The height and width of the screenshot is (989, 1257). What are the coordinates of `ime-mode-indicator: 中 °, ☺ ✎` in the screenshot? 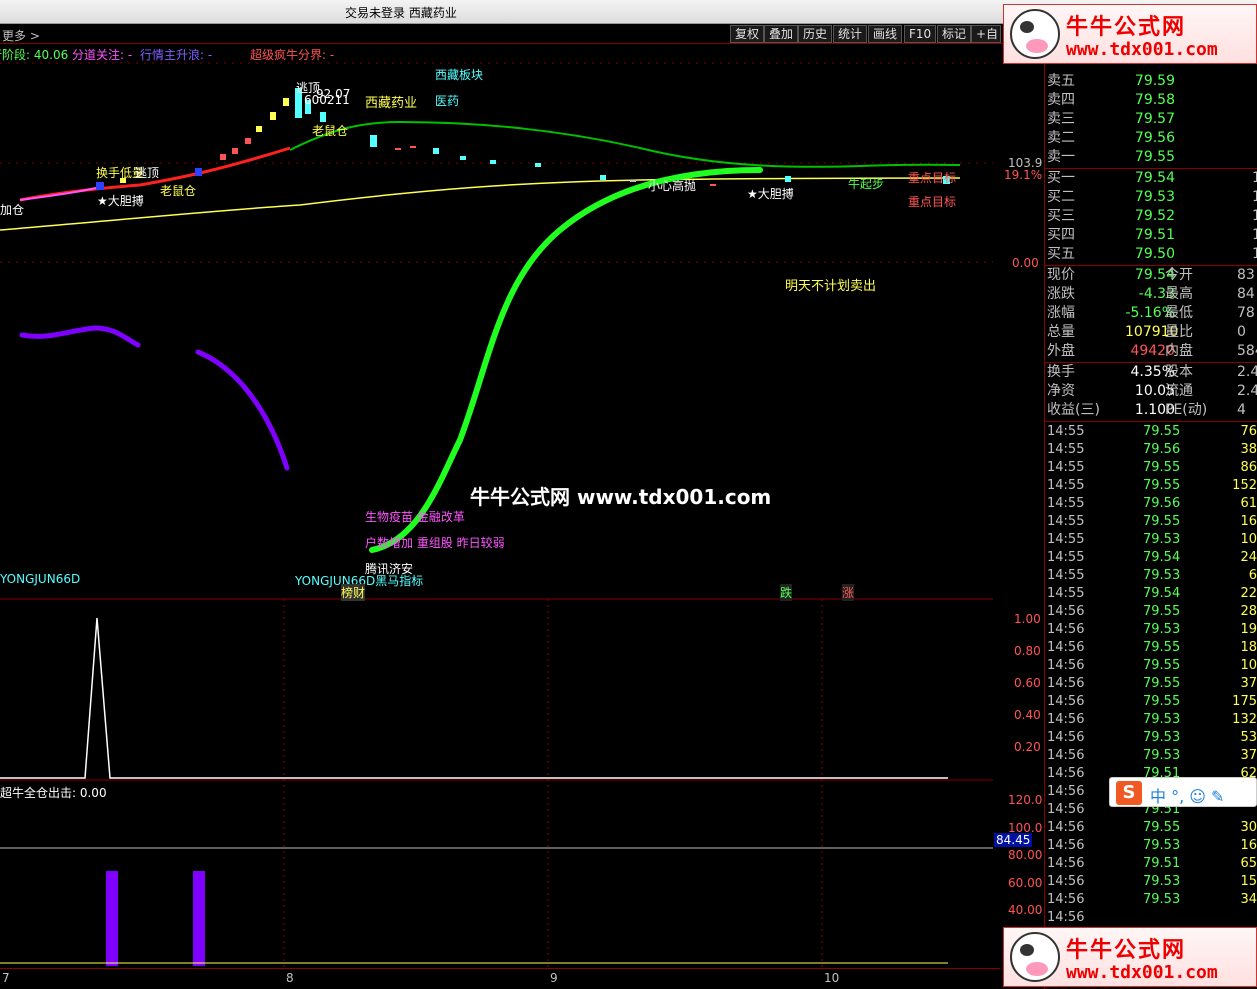 It's located at (1187, 795).